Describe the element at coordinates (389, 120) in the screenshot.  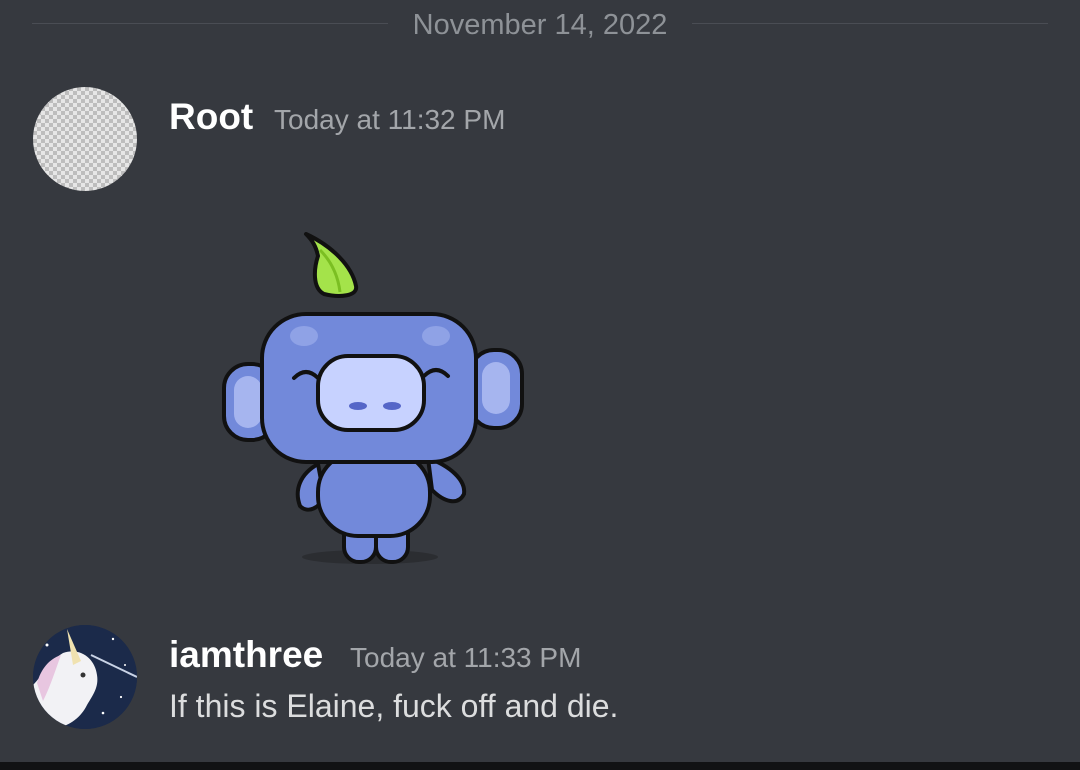
I see `message-timestamp: Today at 11:32 PM` at that location.